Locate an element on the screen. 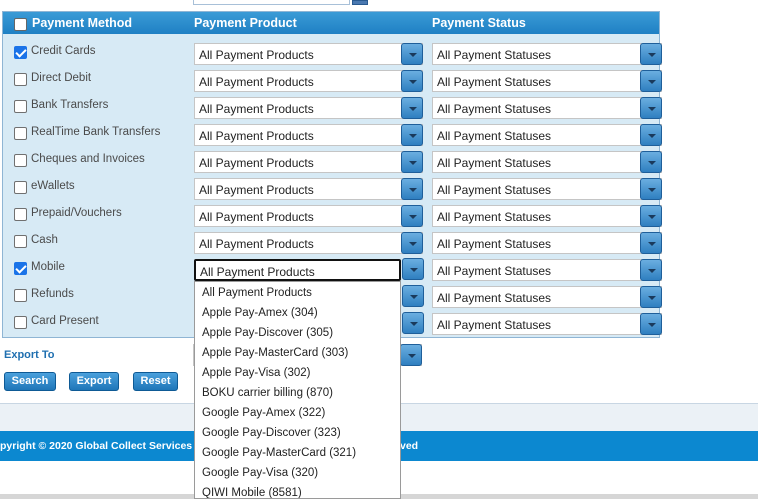 The width and height of the screenshot is (758, 499). checkbox-refunds is located at coordinates (20, 295).